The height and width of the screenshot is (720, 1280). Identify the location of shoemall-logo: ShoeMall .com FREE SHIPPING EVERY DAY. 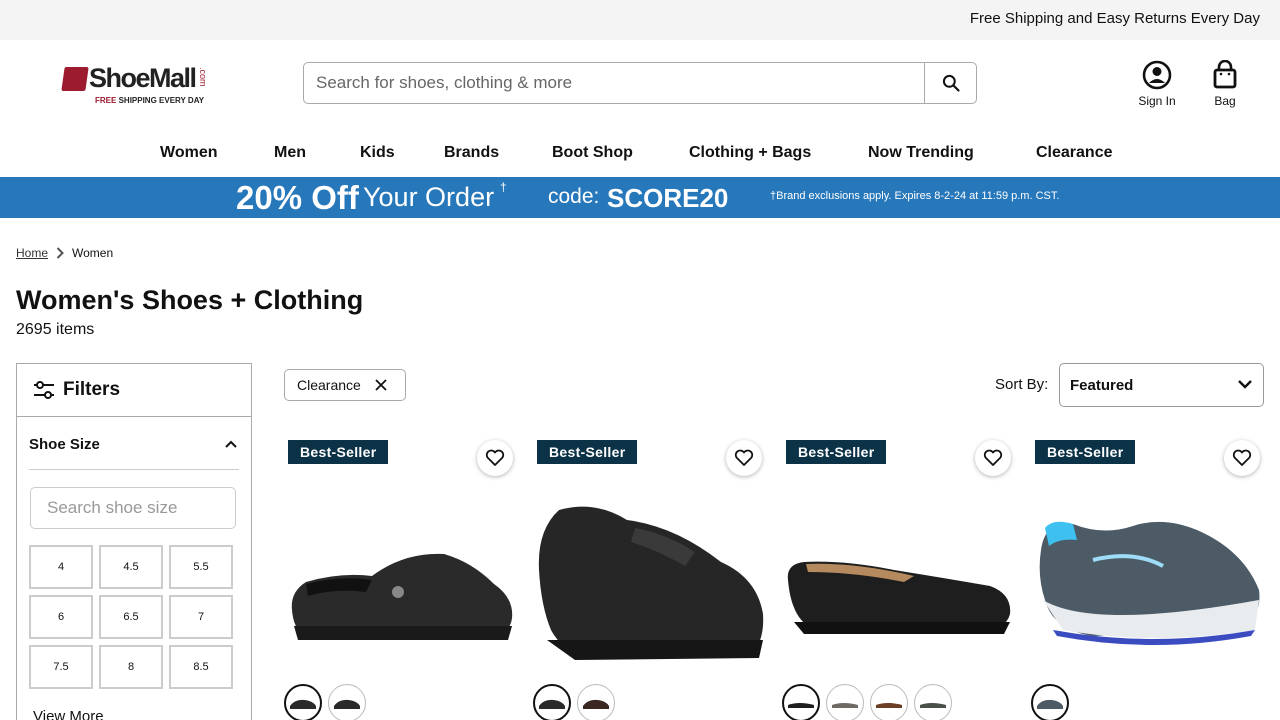
(140, 85).